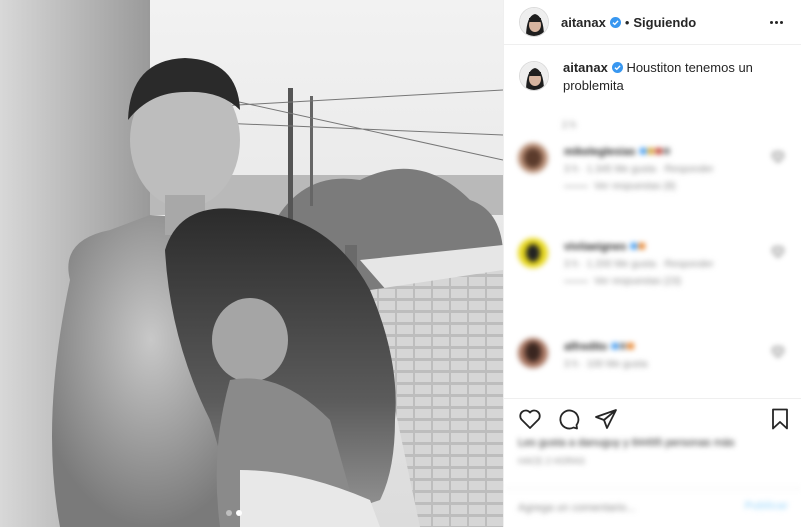 The height and width of the screenshot is (527, 801). Describe the element at coordinates (534, 22) in the screenshot. I see `avatar` at that location.